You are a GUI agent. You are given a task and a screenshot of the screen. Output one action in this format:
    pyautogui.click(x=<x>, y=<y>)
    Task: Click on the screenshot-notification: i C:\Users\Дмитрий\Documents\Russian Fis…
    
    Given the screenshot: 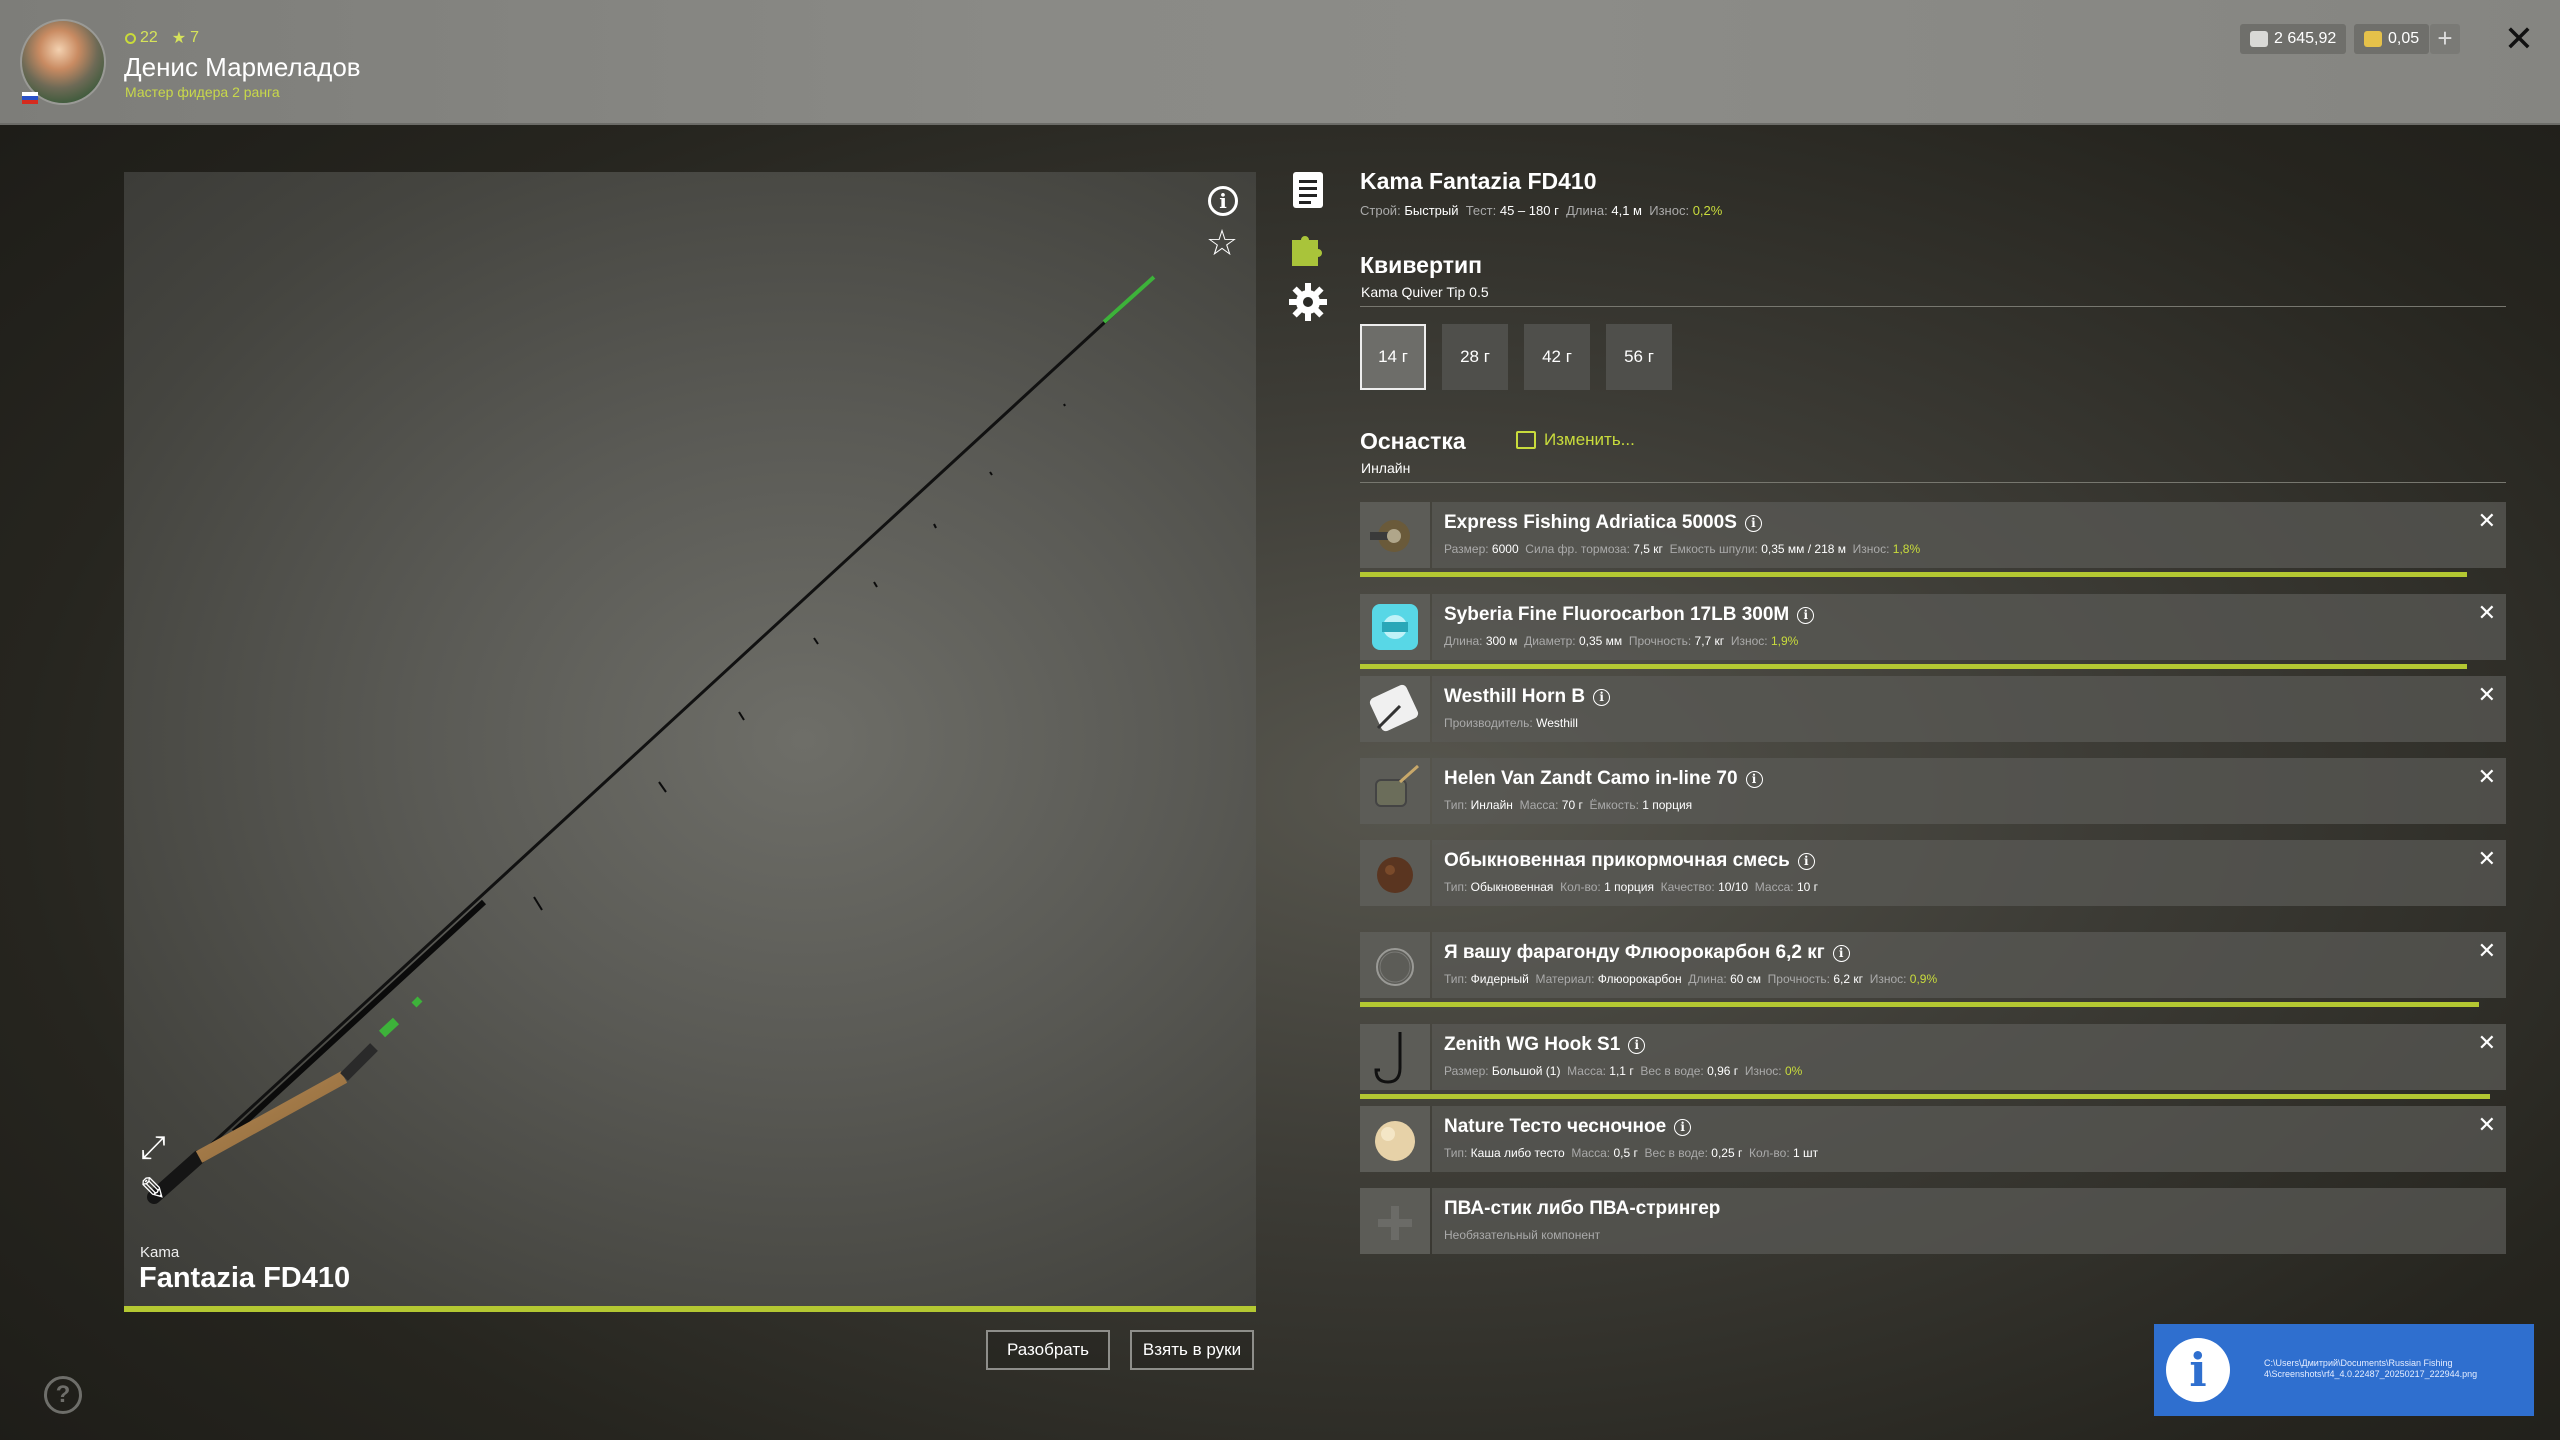 What is the action you would take?
    pyautogui.click(x=2344, y=1370)
    